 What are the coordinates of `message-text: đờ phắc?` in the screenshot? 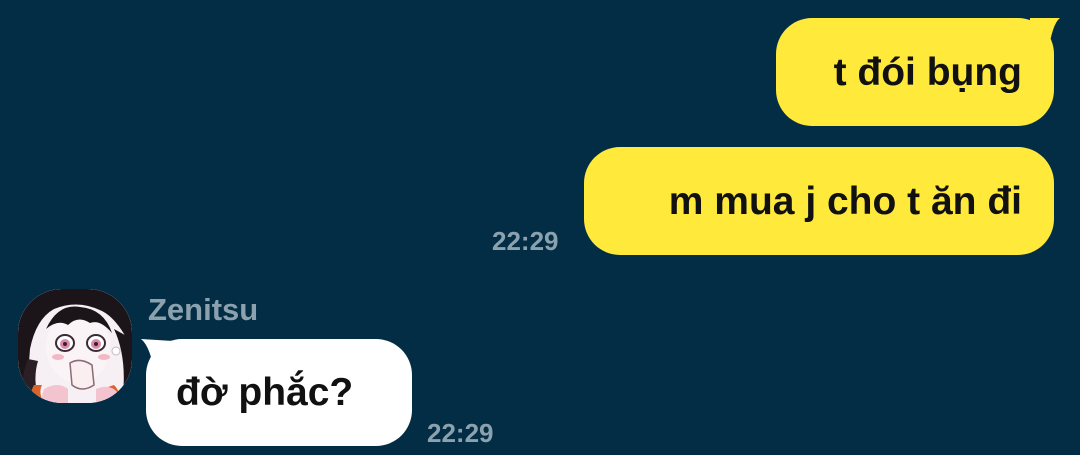 It's located at (265, 392).